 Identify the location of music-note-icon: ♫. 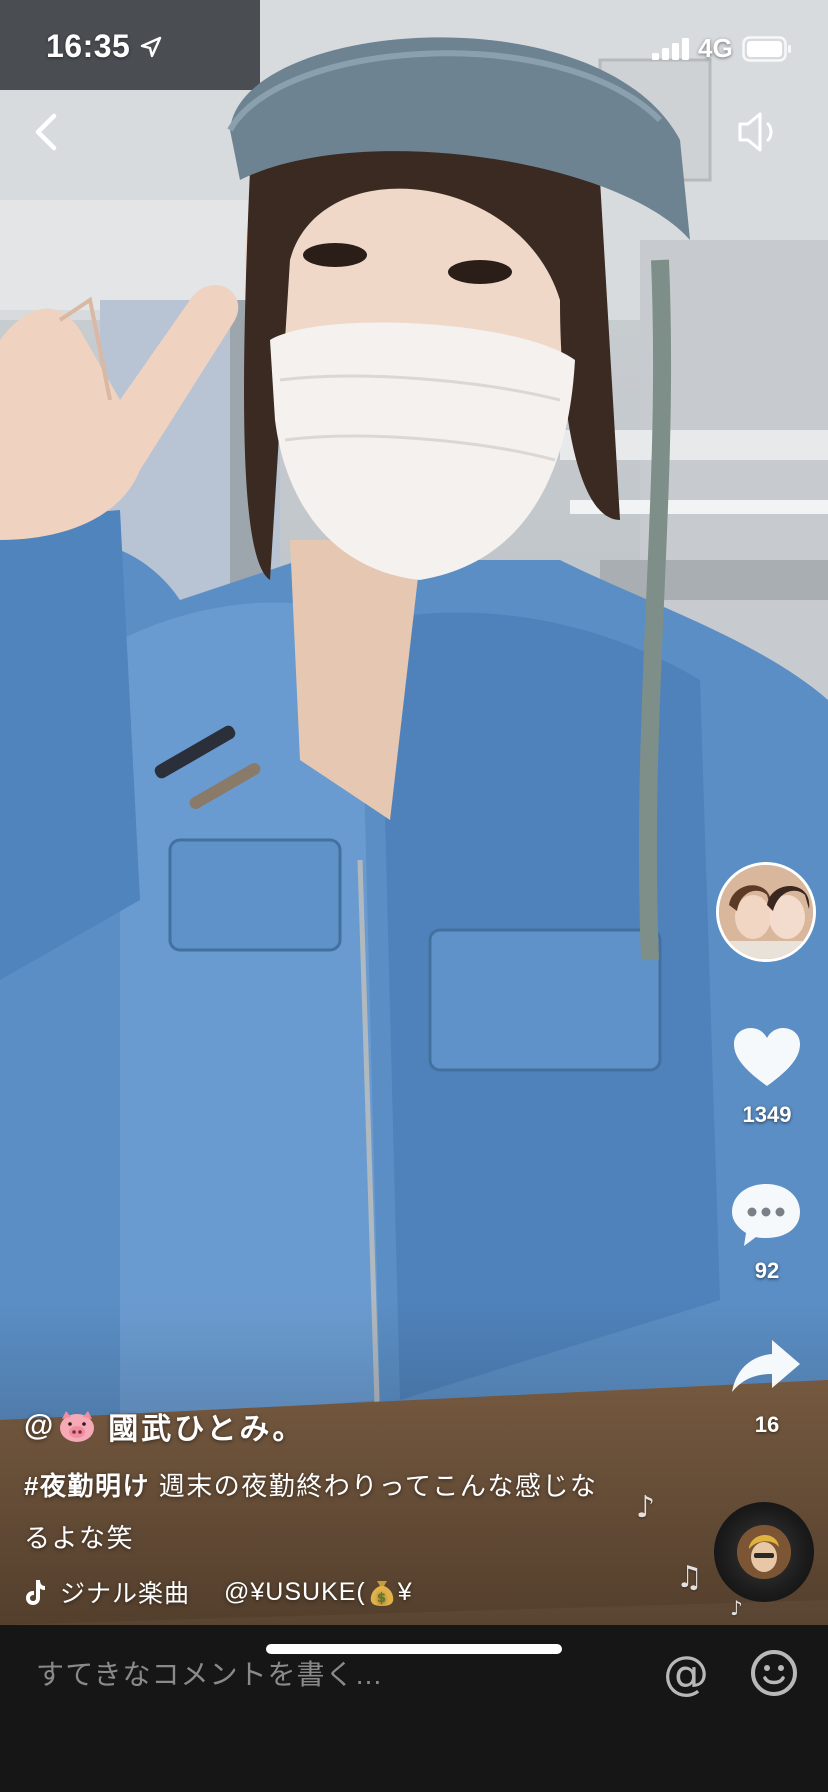
(689, 1577).